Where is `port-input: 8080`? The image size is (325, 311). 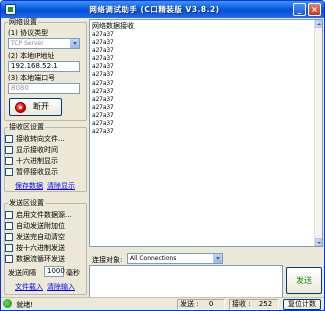 port-input: 8080 is located at coordinates (44, 88).